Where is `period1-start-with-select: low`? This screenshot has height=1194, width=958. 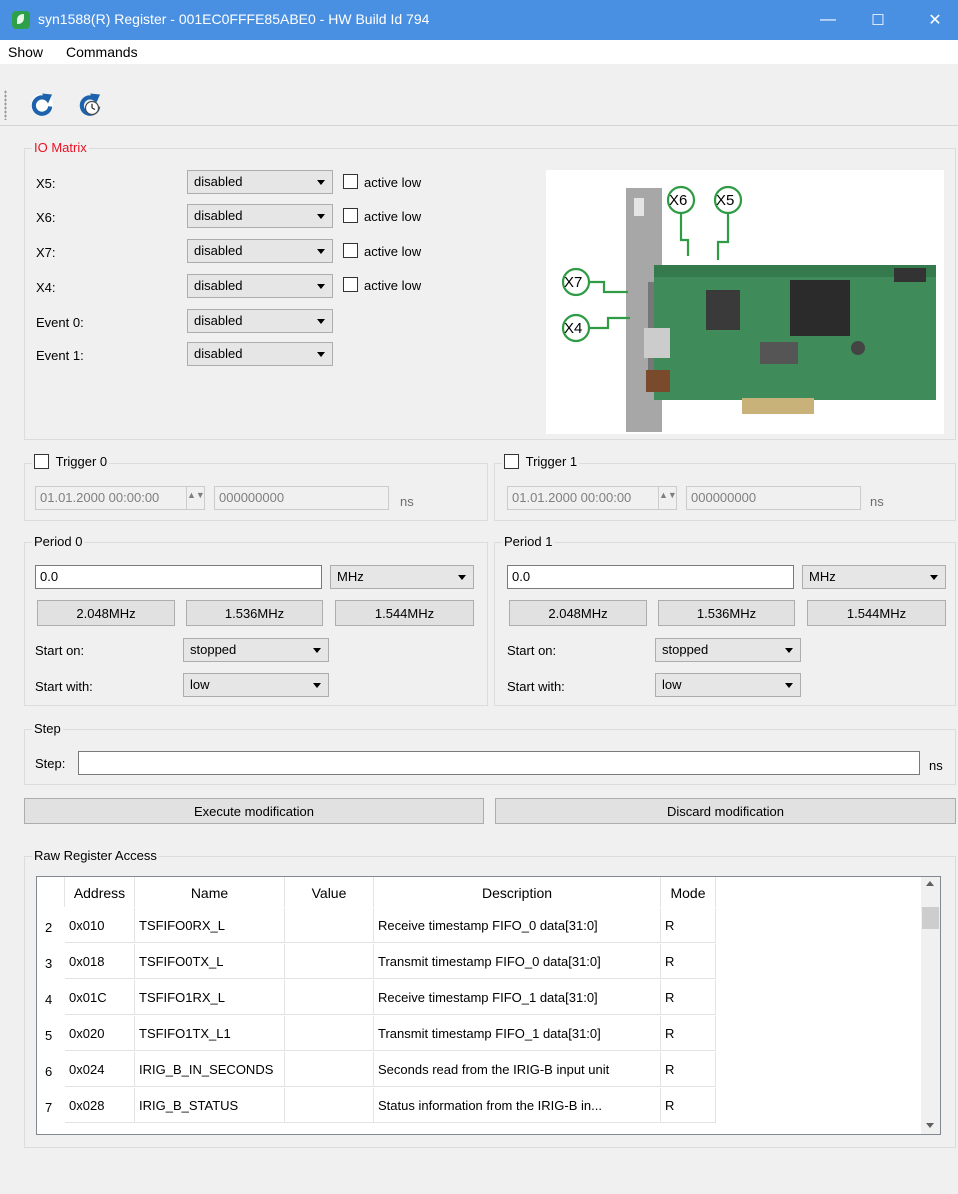 period1-start-with-select: low is located at coordinates (728, 685).